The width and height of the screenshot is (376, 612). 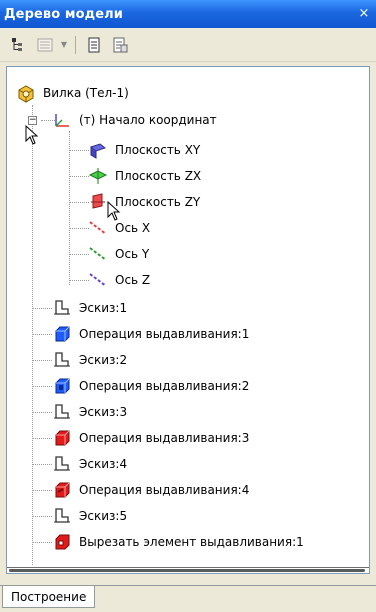 What do you see at coordinates (98, 176) in the screenshot?
I see `plane-zx-icon` at bounding box center [98, 176].